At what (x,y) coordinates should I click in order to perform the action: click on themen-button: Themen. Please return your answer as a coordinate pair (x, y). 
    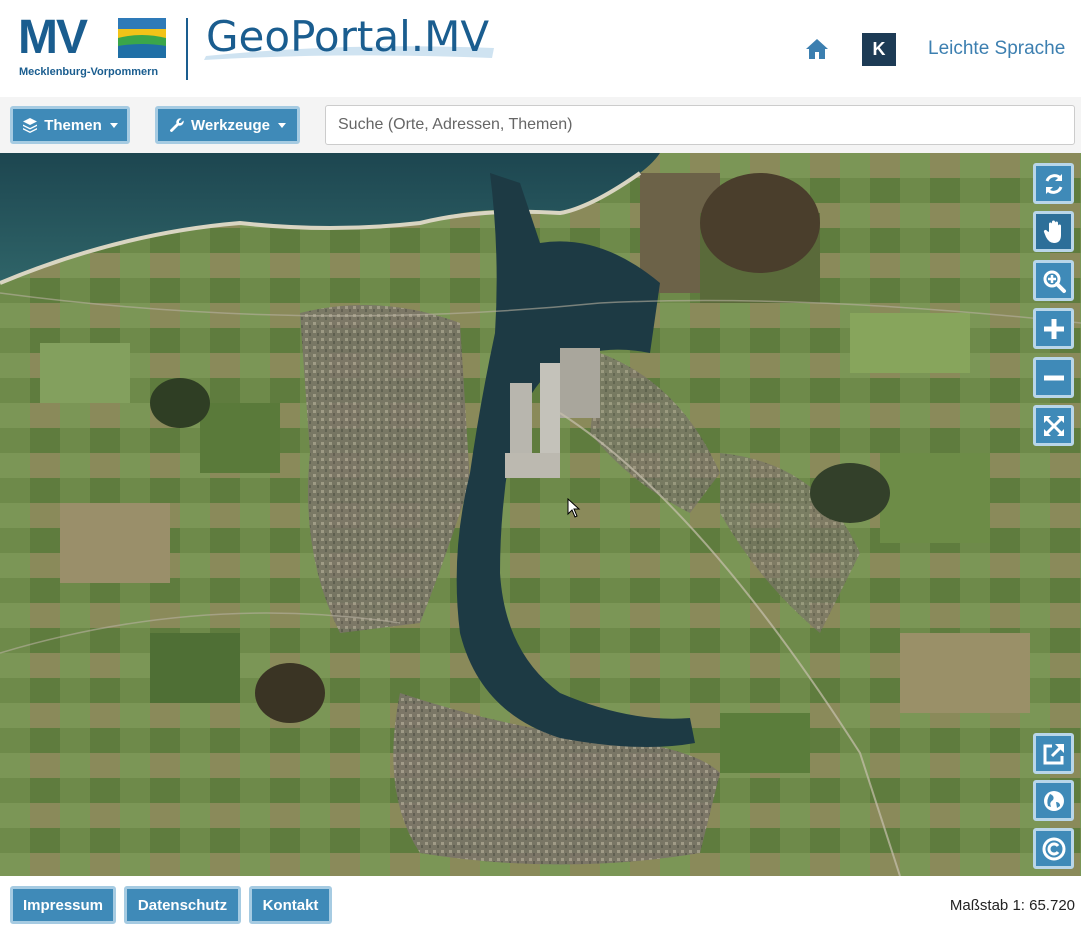
    Looking at the image, I should click on (70, 125).